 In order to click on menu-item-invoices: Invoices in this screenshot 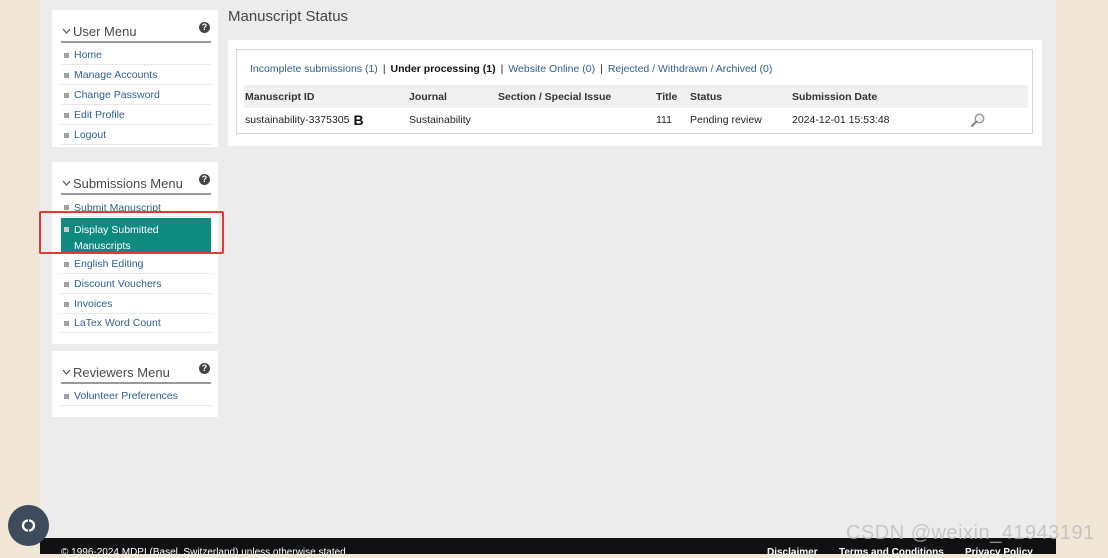, I will do `click(136, 304)`.